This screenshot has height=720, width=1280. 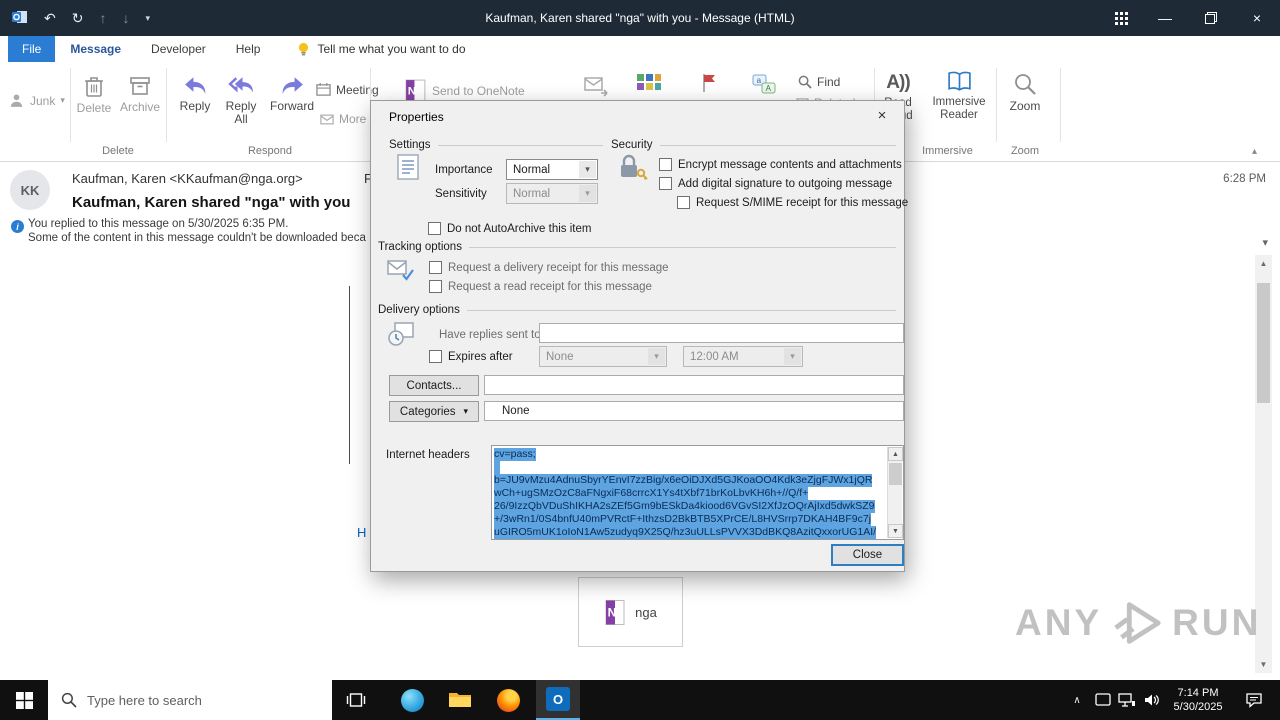 I want to click on tab-developer: Developer, so click(x=178, y=49).